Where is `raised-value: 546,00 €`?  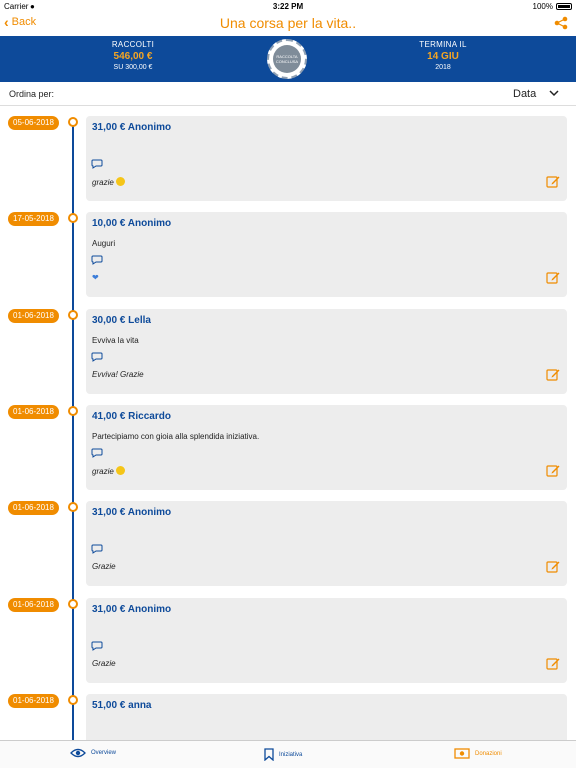 raised-value: 546,00 € is located at coordinates (133, 56).